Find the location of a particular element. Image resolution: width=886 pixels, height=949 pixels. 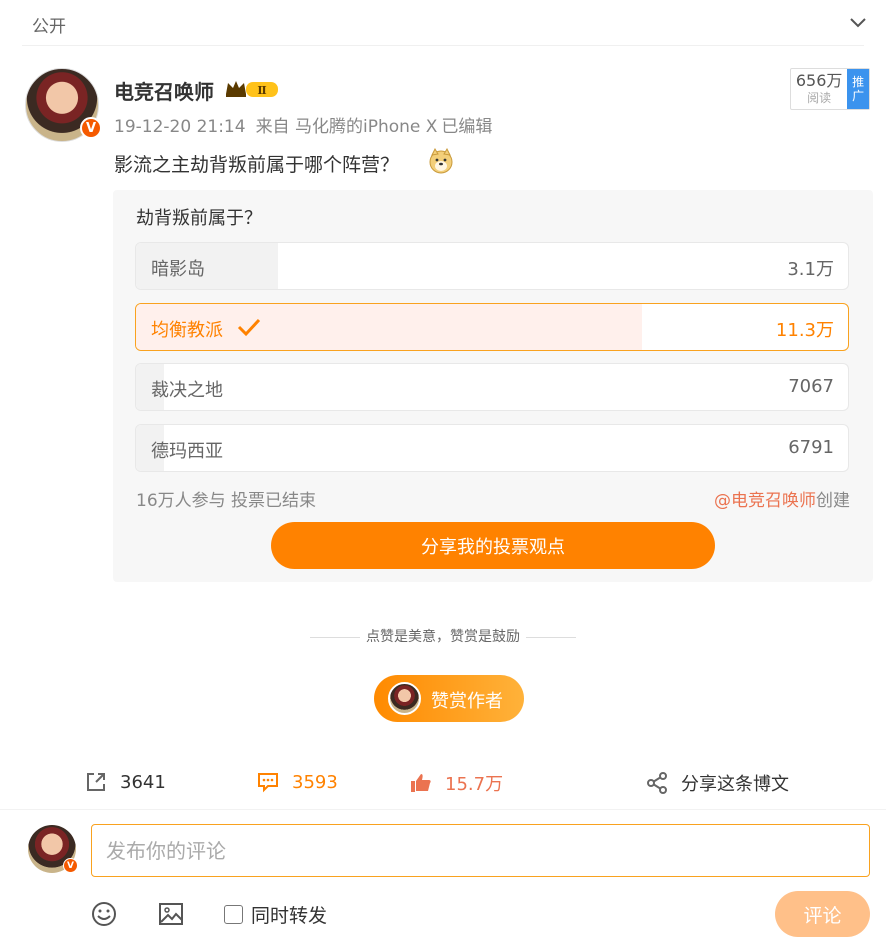

poll-option: 暗影岛 3.1万 is located at coordinates (492, 266).